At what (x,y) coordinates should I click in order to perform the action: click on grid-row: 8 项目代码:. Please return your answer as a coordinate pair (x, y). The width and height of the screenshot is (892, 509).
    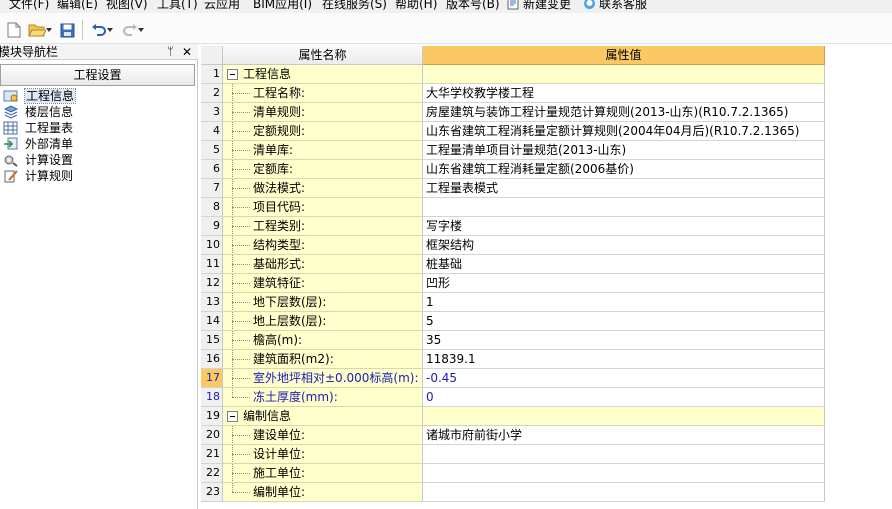
    Looking at the image, I should click on (546, 207).